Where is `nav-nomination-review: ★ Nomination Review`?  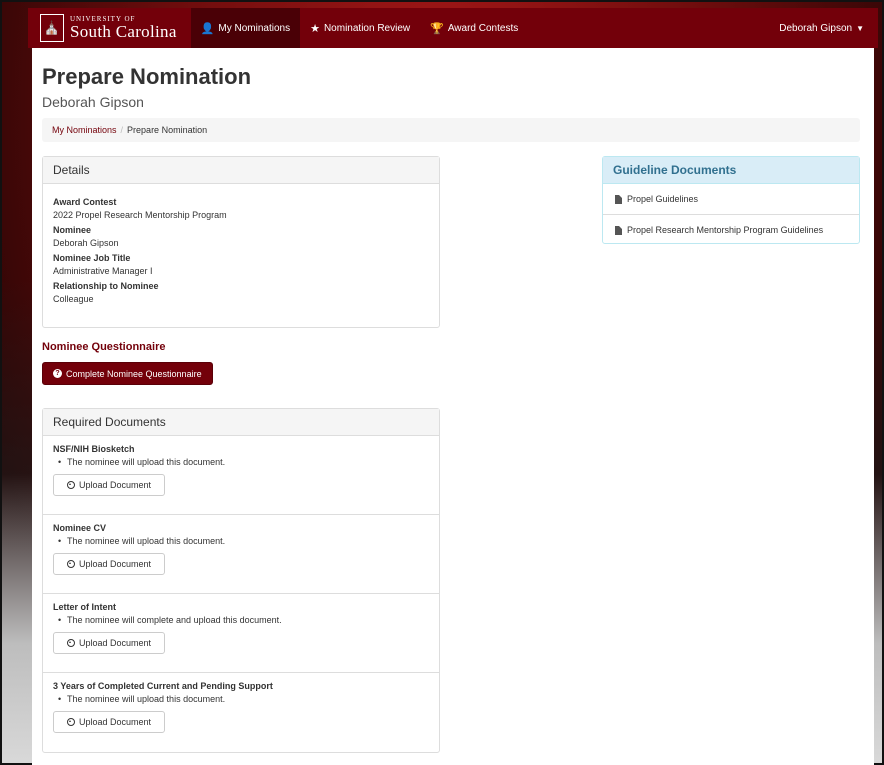
nav-nomination-review: ★ Nomination Review is located at coordinates (360, 28).